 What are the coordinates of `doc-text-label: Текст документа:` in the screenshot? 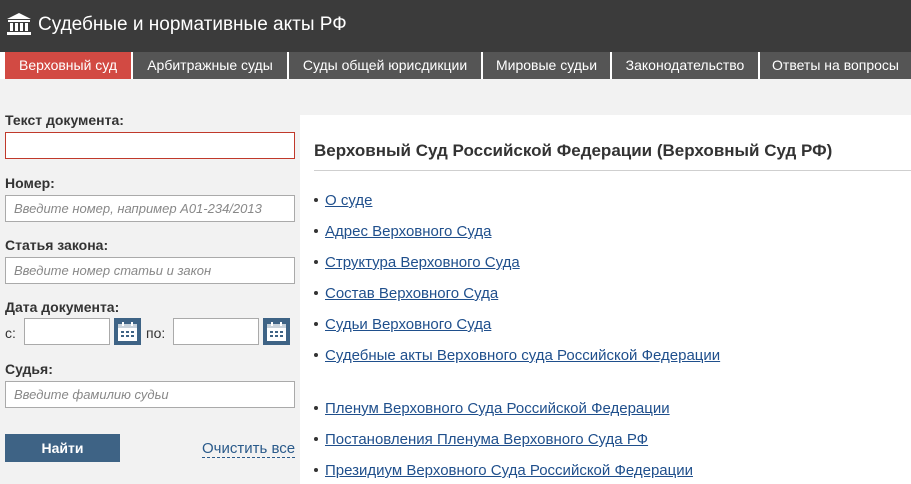 It's located at (64, 120).